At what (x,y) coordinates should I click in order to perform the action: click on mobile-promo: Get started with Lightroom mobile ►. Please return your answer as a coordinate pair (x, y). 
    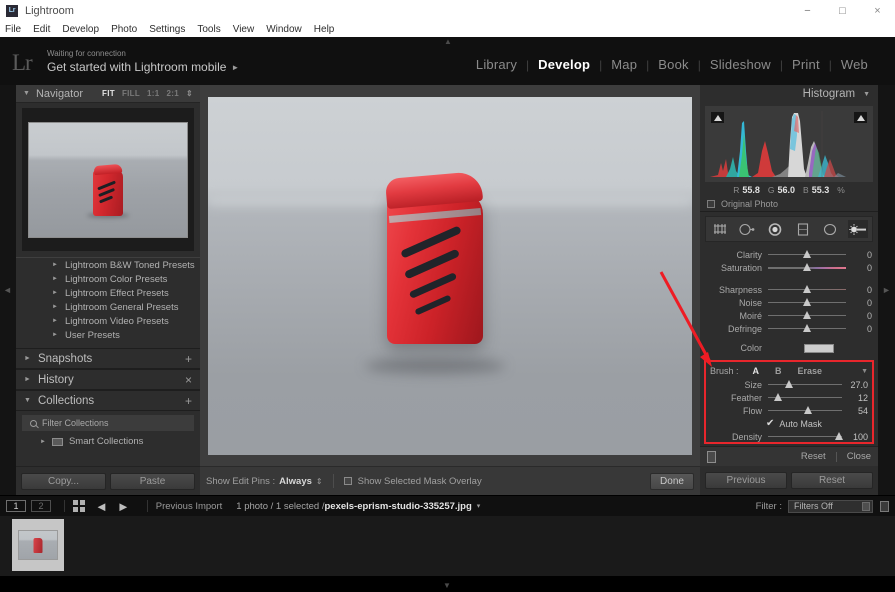
    Looking at the image, I should click on (143, 67).